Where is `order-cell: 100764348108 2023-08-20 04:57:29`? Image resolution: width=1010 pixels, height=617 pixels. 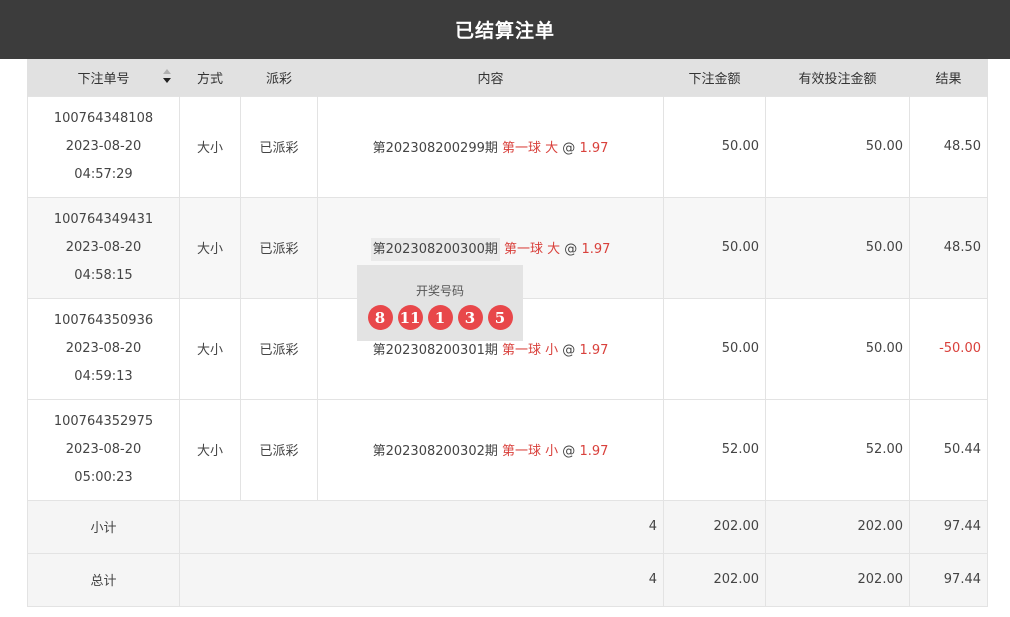
order-cell: 100764348108 2023-08-20 04:57:29 is located at coordinates (103, 146).